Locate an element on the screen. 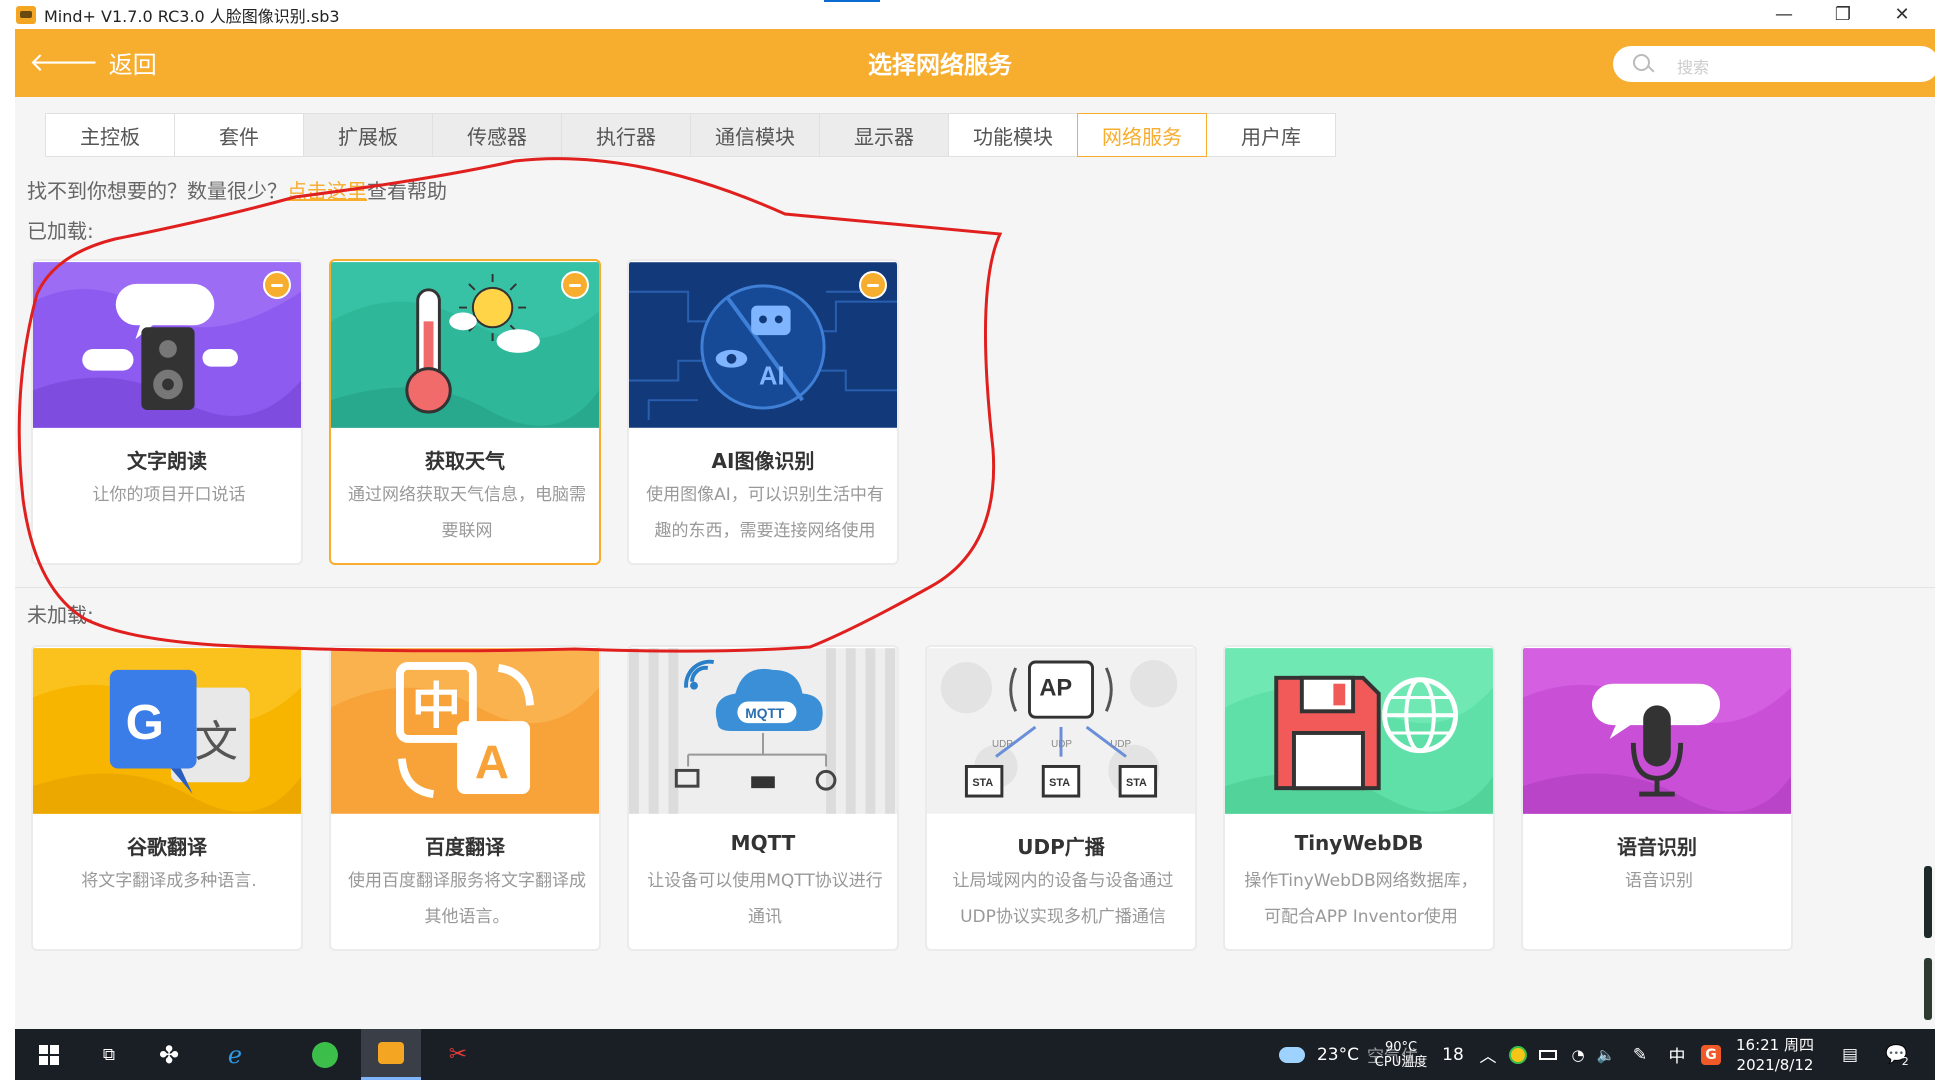 This screenshot has height=1080, width=1935. extension-card-ai-image: AI AI图像识别 使用图像AI，可以识别生活中有趣的东西，需要连接网络使用 is located at coordinates (763, 412).